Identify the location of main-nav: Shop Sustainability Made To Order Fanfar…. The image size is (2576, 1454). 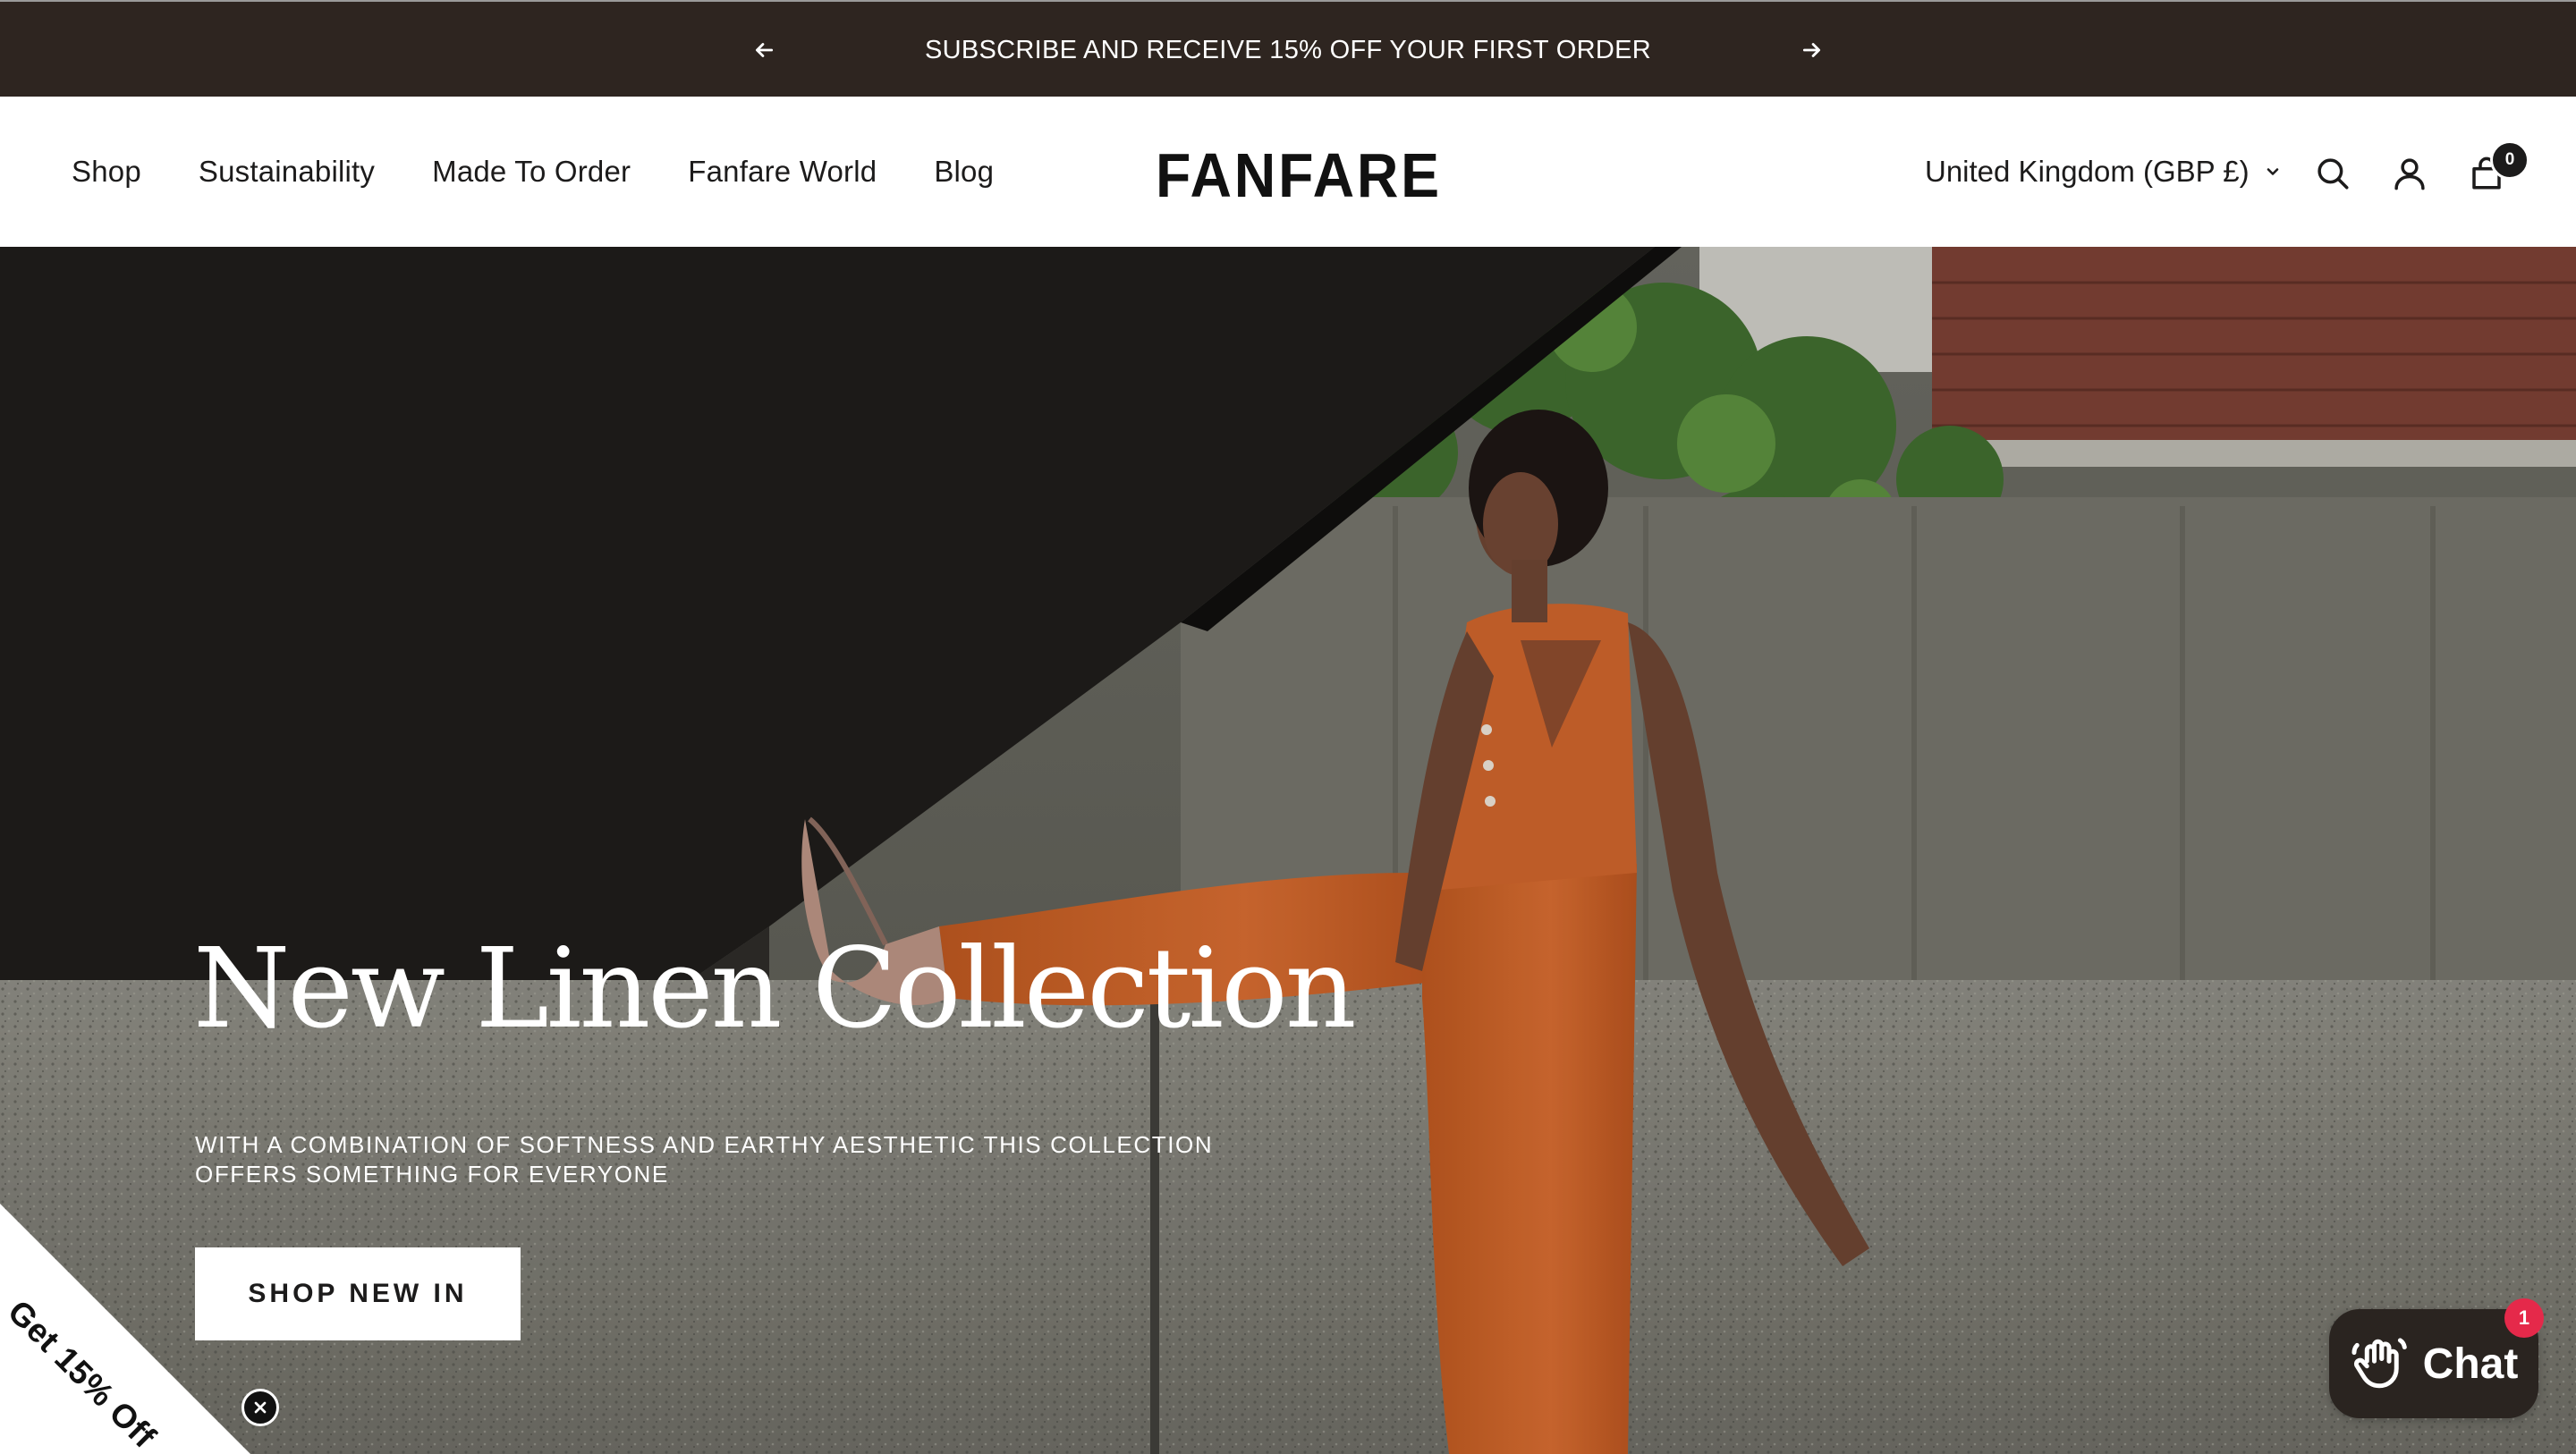
(533, 172).